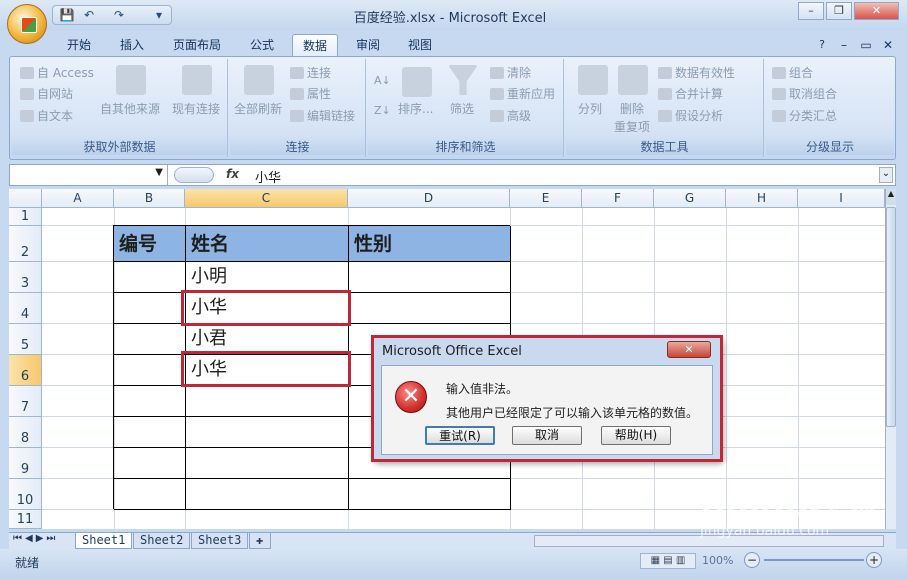  I want to click on text-to-columns-button: 分列, so click(590, 109).